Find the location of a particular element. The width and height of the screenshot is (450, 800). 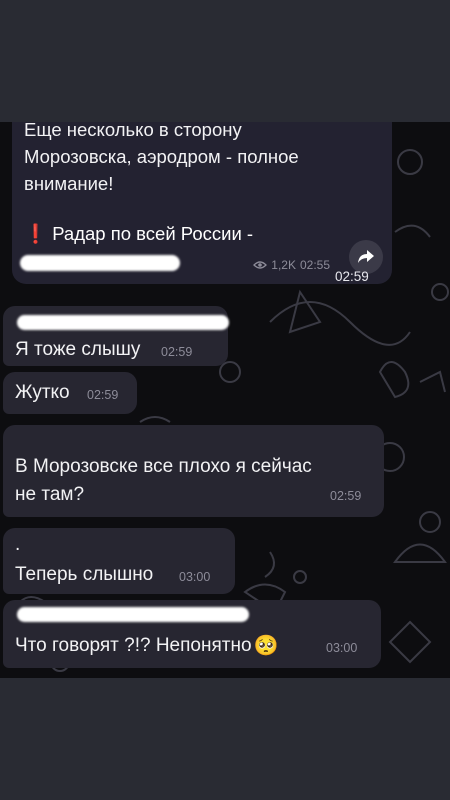

view-count: 1,2K is located at coordinates (283, 265).